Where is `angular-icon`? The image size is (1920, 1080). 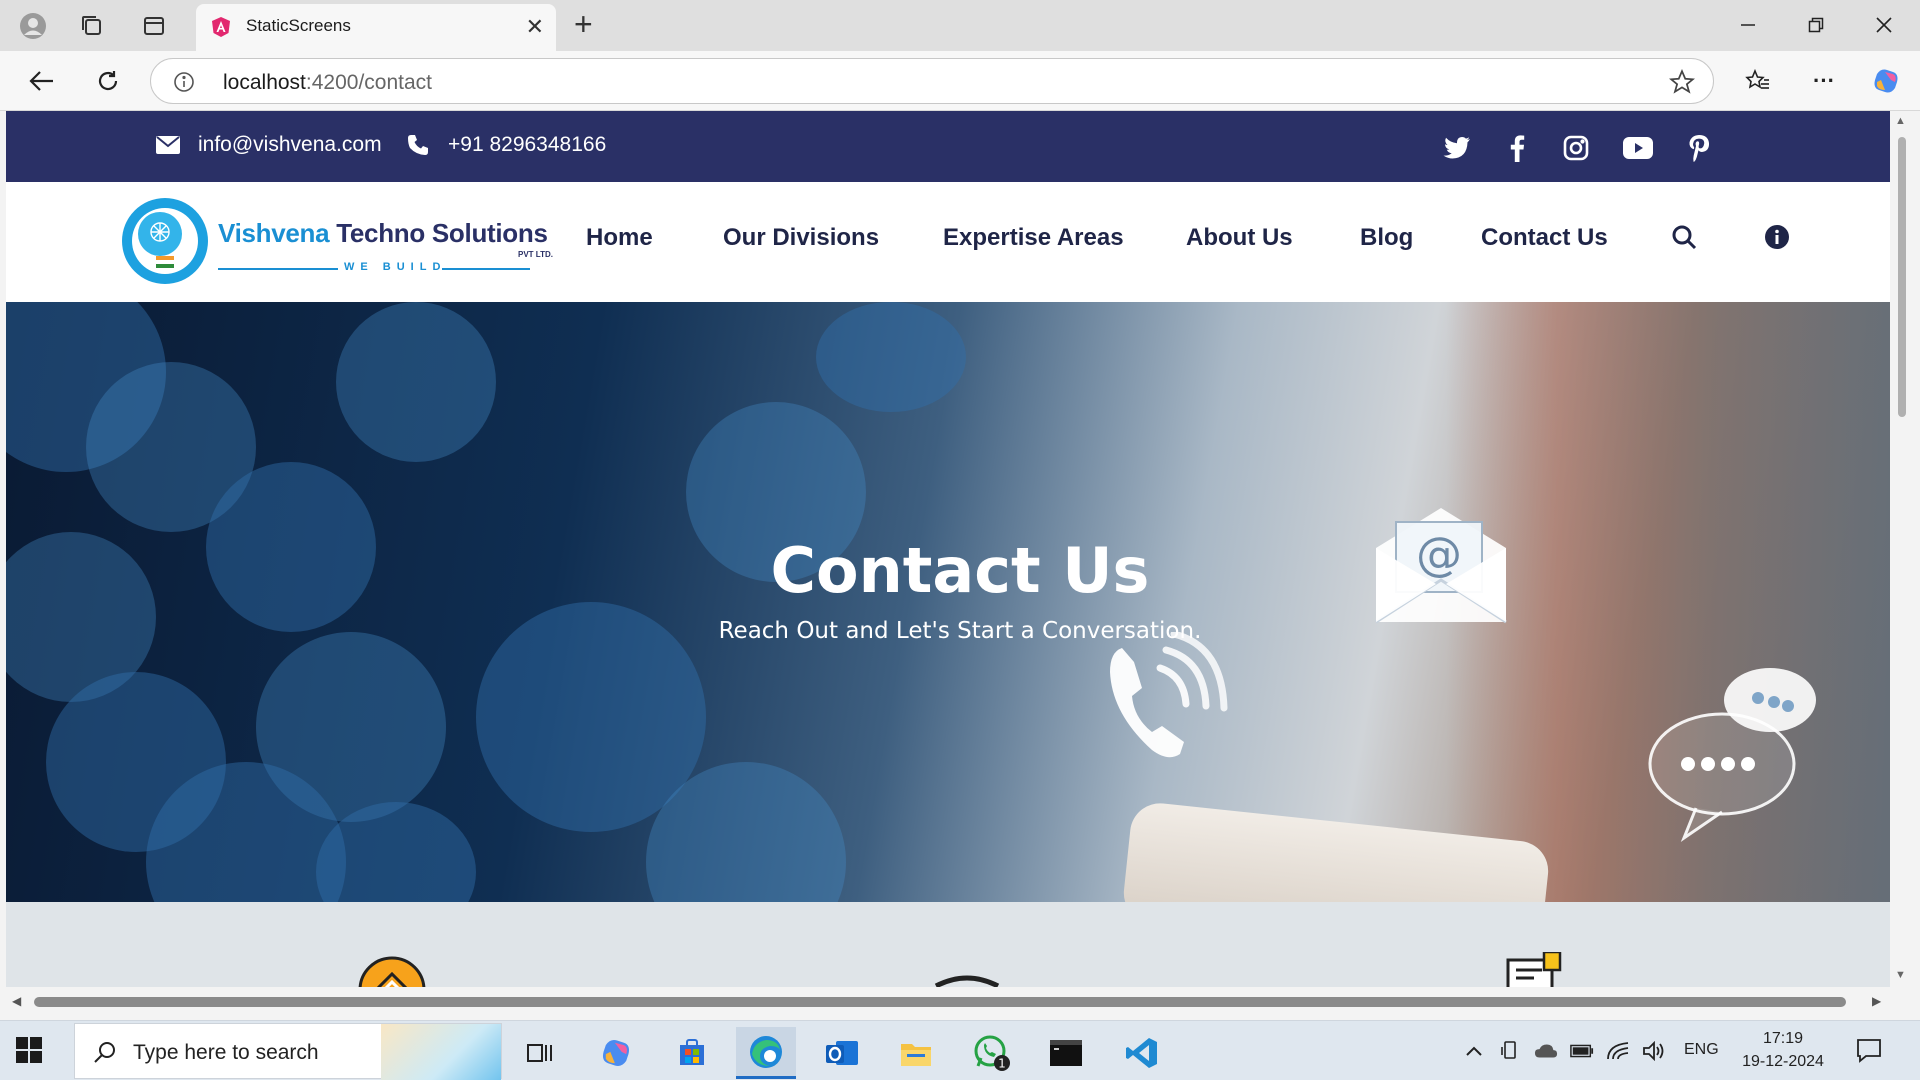 angular-icon is located at coordinates (221, 27).